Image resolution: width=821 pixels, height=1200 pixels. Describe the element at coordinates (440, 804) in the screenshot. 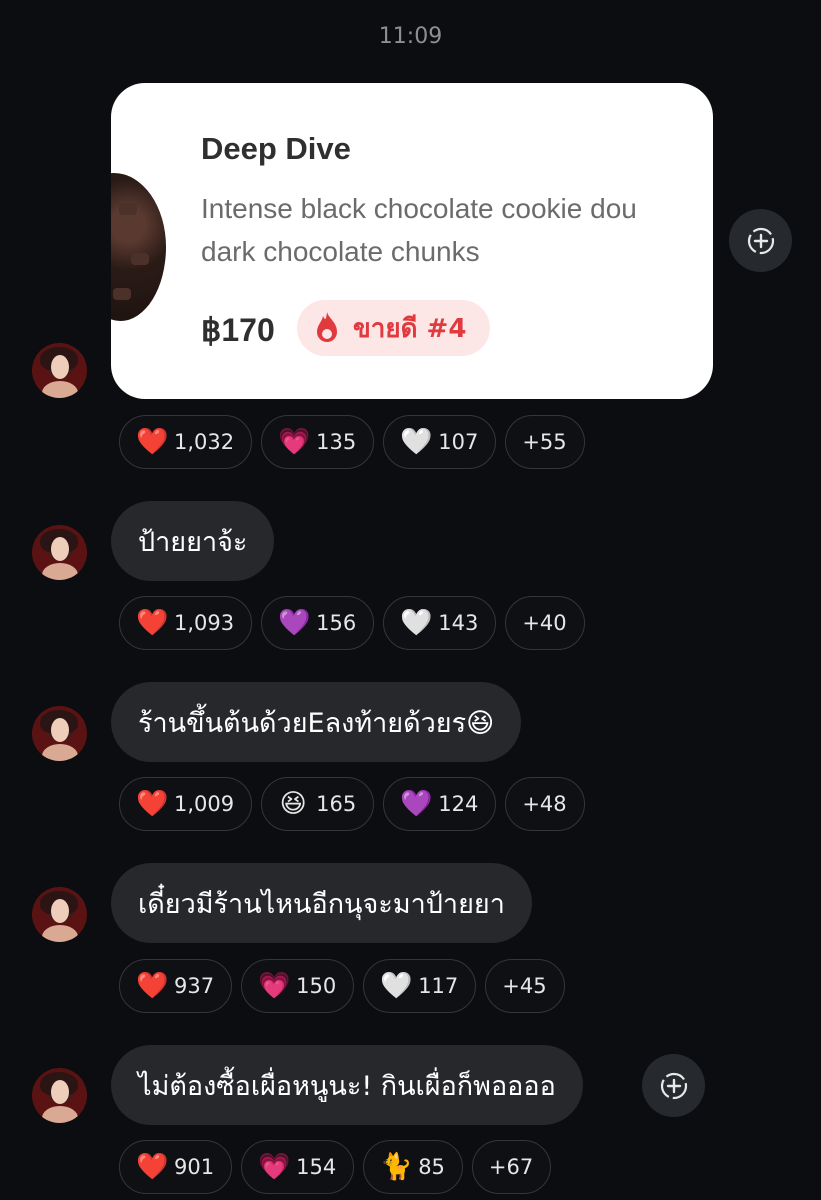

I see `reaction-purple-heart: 💜 124` at that location.